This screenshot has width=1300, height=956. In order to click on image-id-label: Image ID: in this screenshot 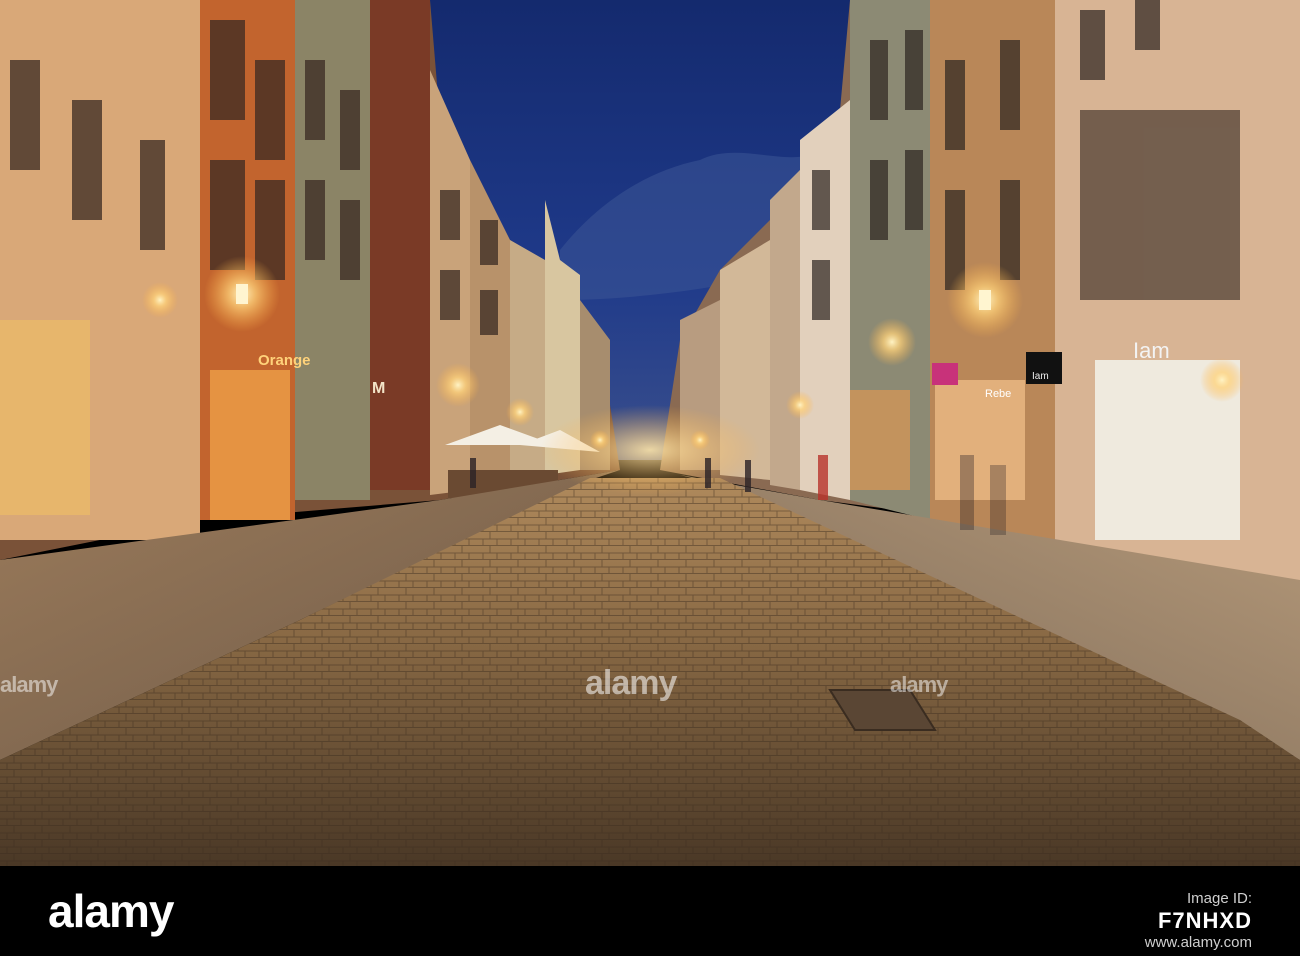, I will do `click(1219, 898)`.